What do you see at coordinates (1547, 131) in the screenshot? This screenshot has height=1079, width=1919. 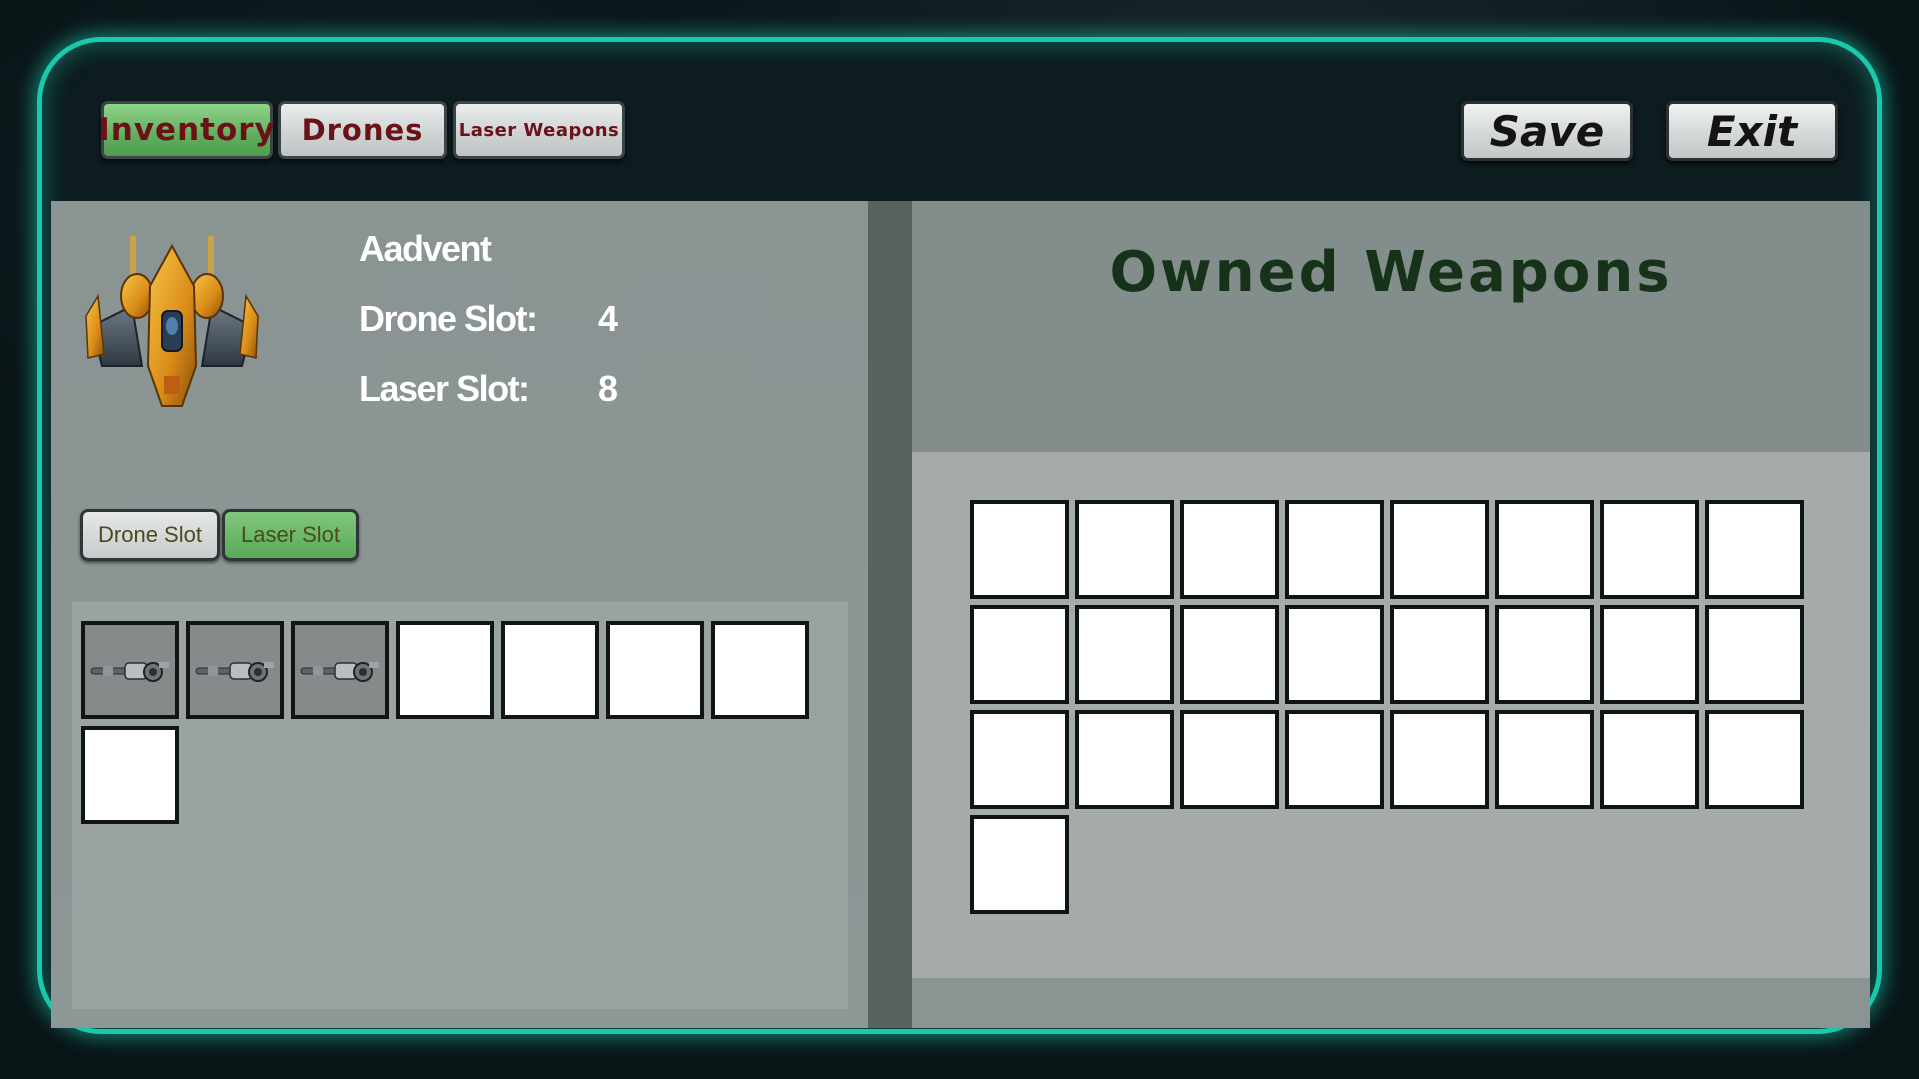 I see `save-button: Save` at bounding box center [1547, 131].